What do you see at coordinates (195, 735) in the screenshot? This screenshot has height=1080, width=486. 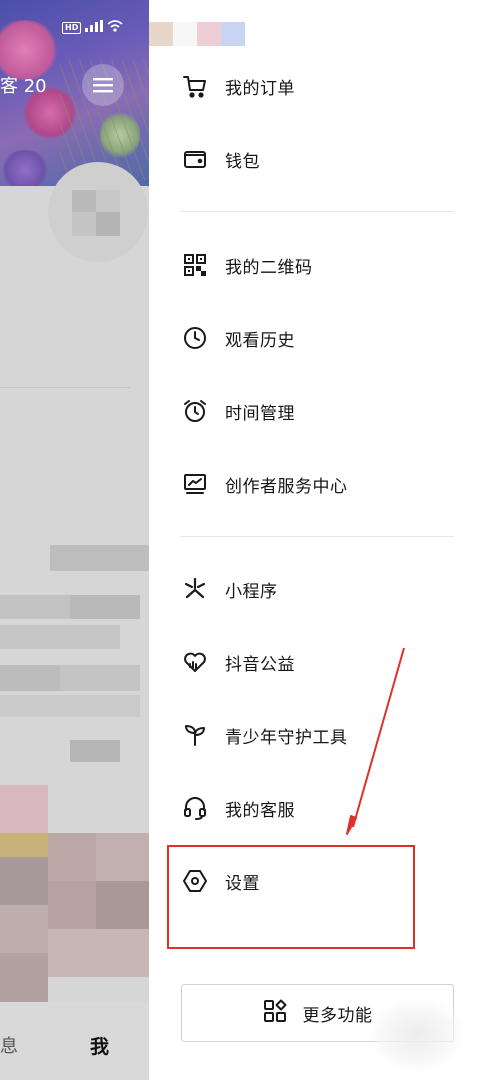 I see `sprout-icon` at bounding box center [195, 735].